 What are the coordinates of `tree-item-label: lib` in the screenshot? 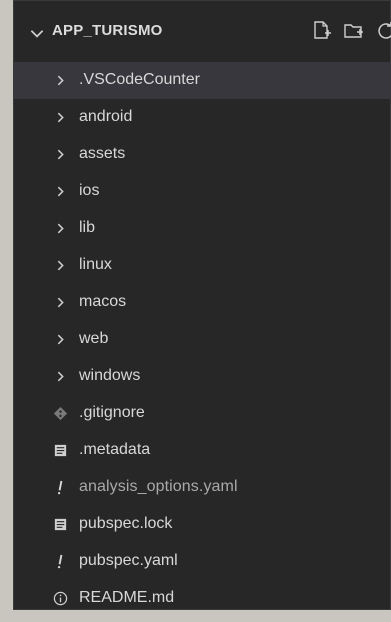 It's located at (87, 227).